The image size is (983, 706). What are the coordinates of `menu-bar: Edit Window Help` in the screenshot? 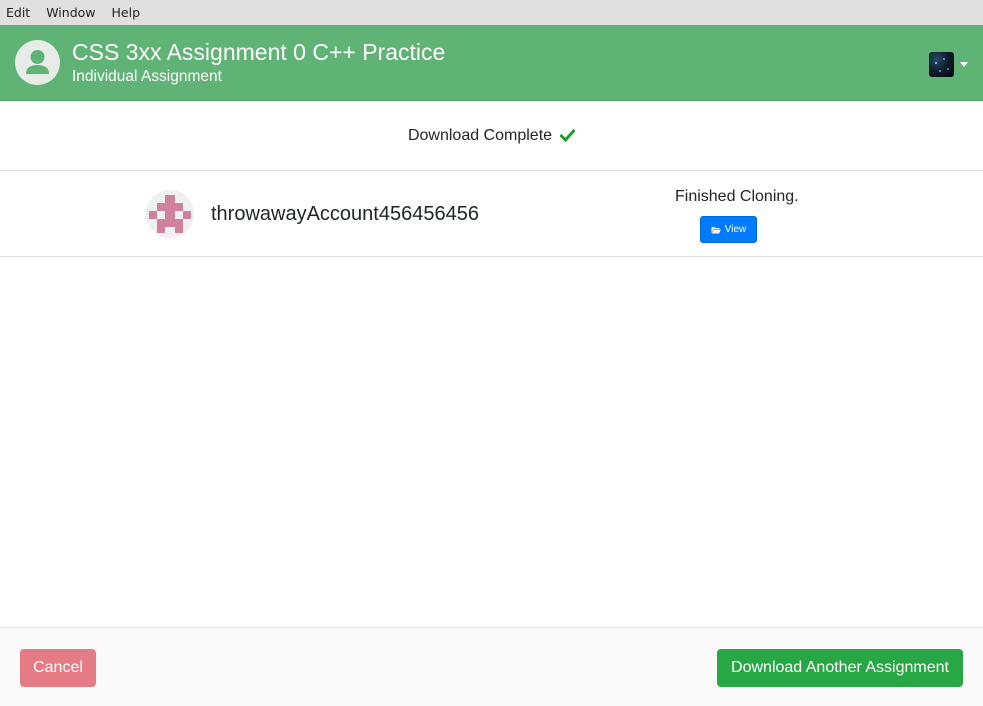 It's located at (491, 12).